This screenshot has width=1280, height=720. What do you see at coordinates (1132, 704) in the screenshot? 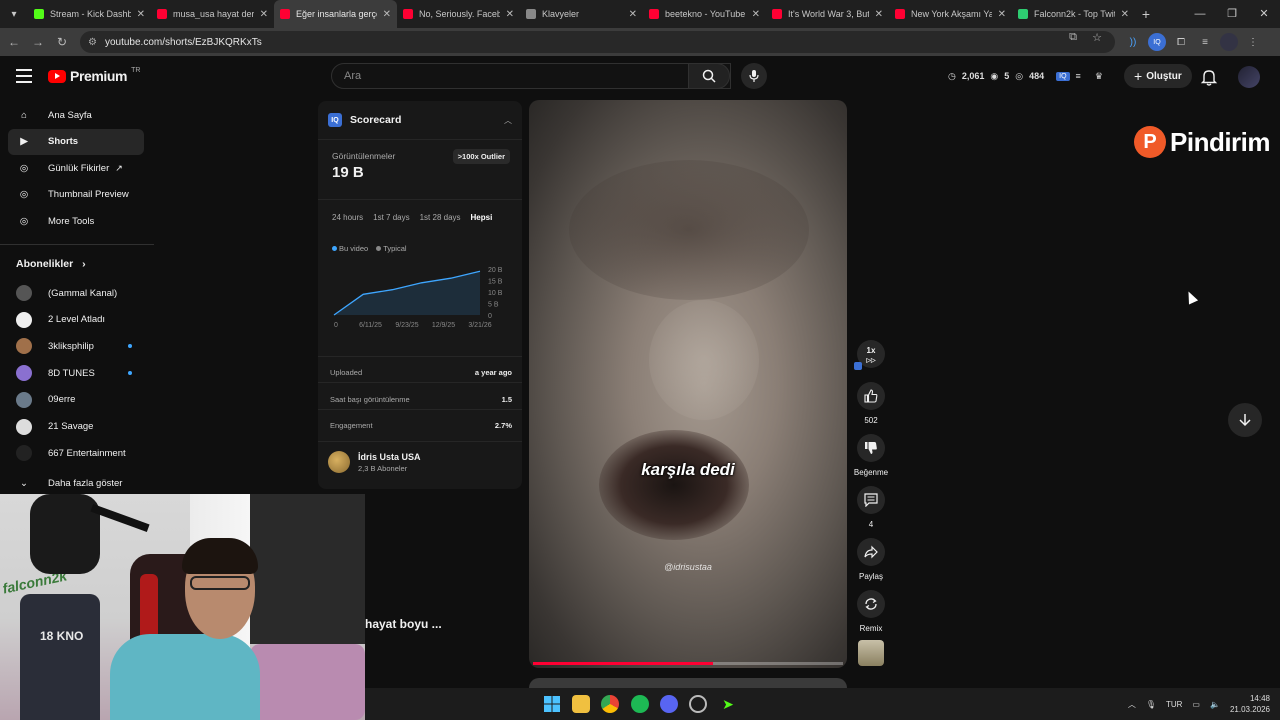
I see `chevron-up-icon: ︿` at bounding box center [1132, 704].